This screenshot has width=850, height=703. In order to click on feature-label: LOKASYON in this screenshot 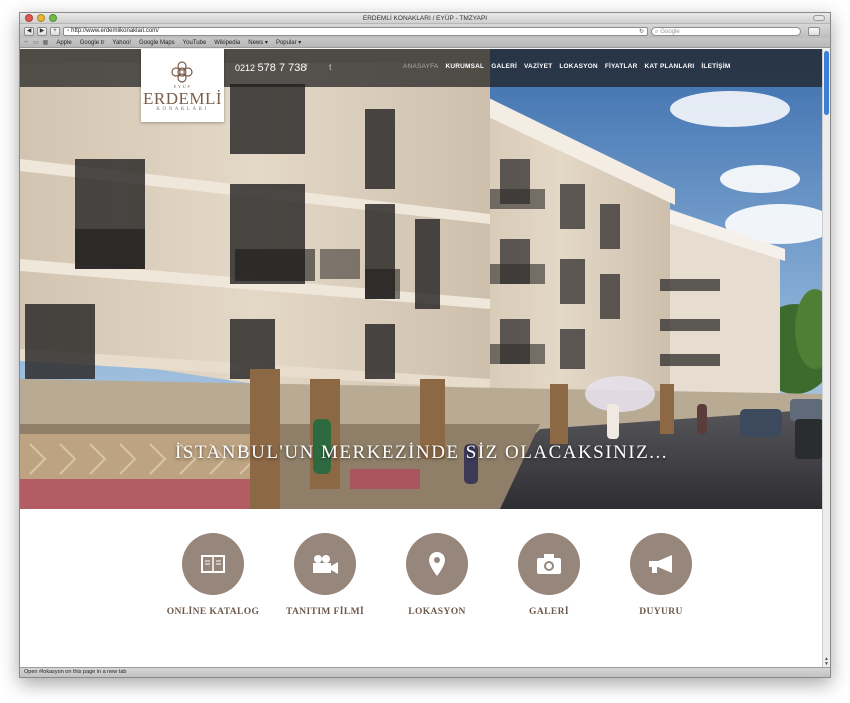, I will do `click(437, 612)`.